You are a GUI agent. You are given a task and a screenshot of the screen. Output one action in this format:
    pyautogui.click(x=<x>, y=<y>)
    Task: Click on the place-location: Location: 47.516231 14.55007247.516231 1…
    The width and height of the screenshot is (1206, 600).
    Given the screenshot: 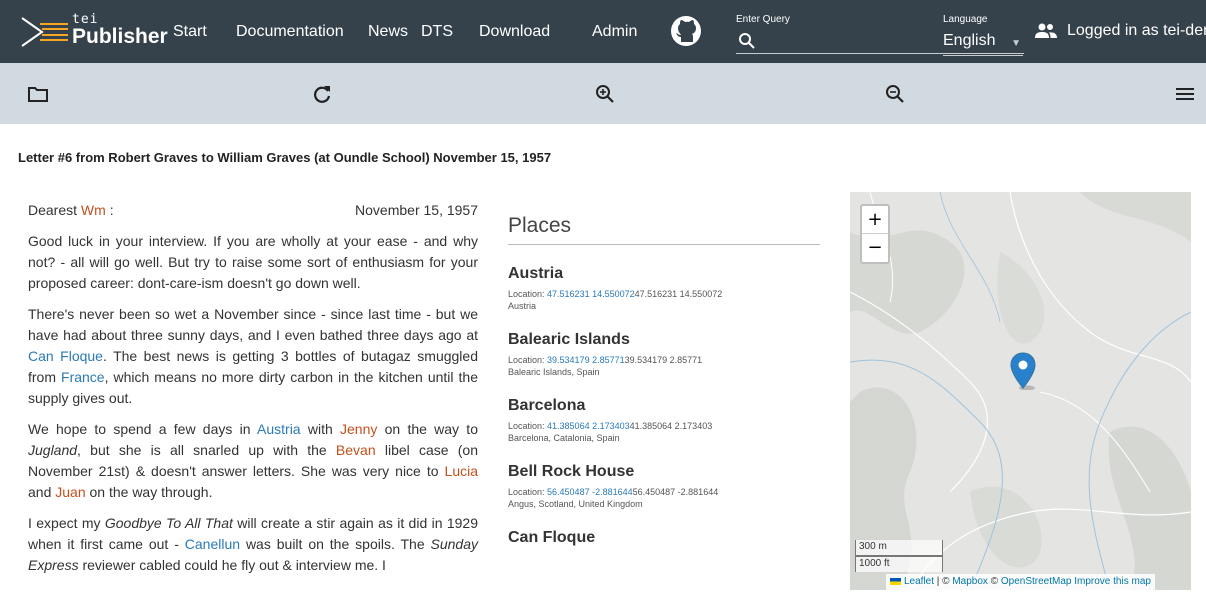 What is the action you would take?
    pyautogui.click(x=664, y=294)
    